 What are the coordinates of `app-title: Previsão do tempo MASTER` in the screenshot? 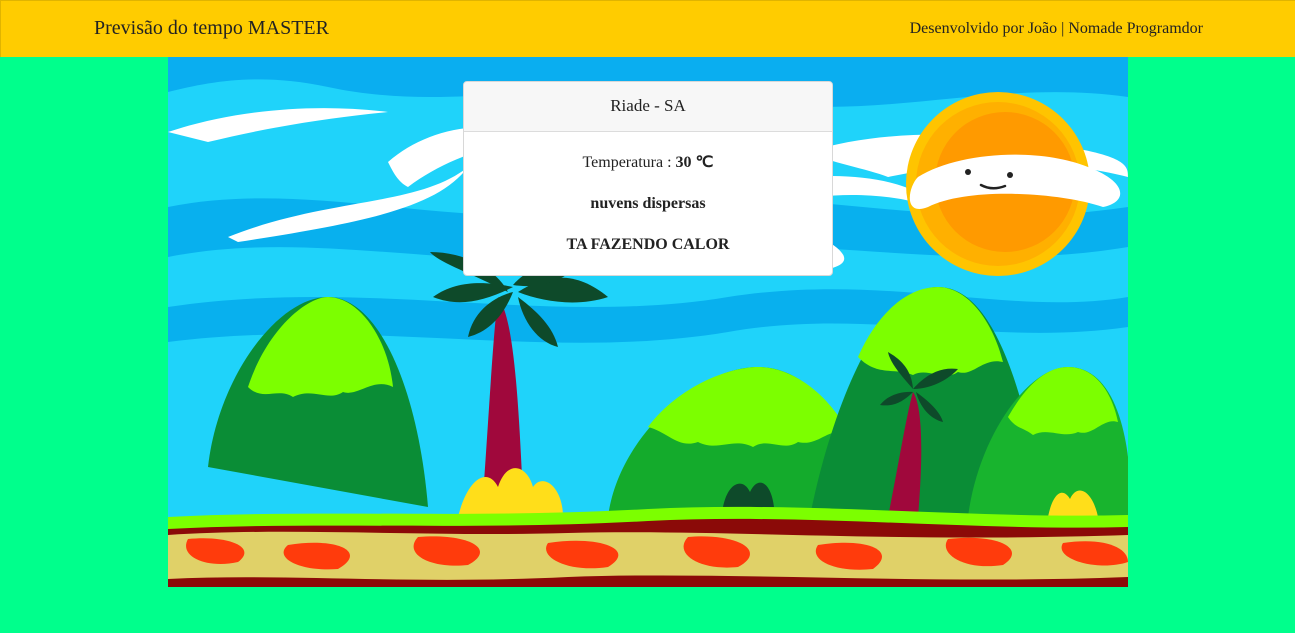 It's located at (211, 28).